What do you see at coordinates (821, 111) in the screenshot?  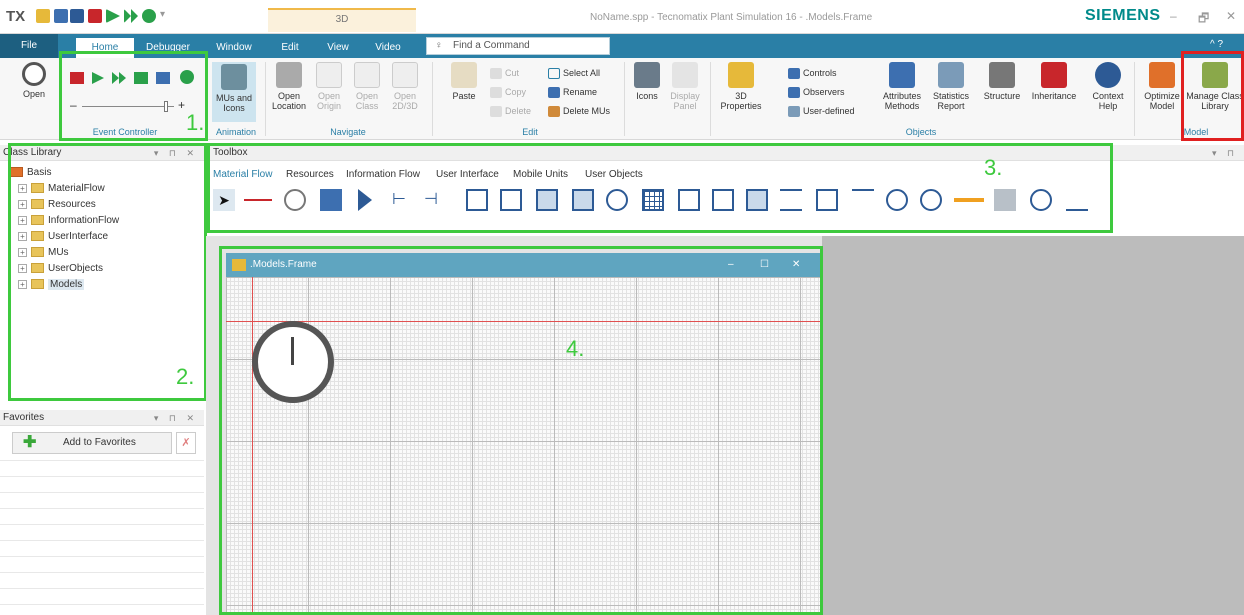 I see `user-defined-button: User-defined` at bounding box center [821, 111].